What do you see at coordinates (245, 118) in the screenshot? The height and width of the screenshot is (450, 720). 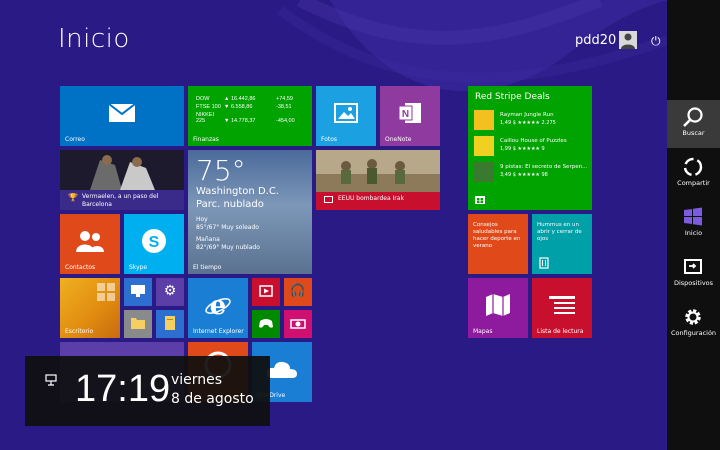 I see `finance-row: NIKKEI 225 ▼ 14.778,37 -454,00` at bounding box center [245, 118].